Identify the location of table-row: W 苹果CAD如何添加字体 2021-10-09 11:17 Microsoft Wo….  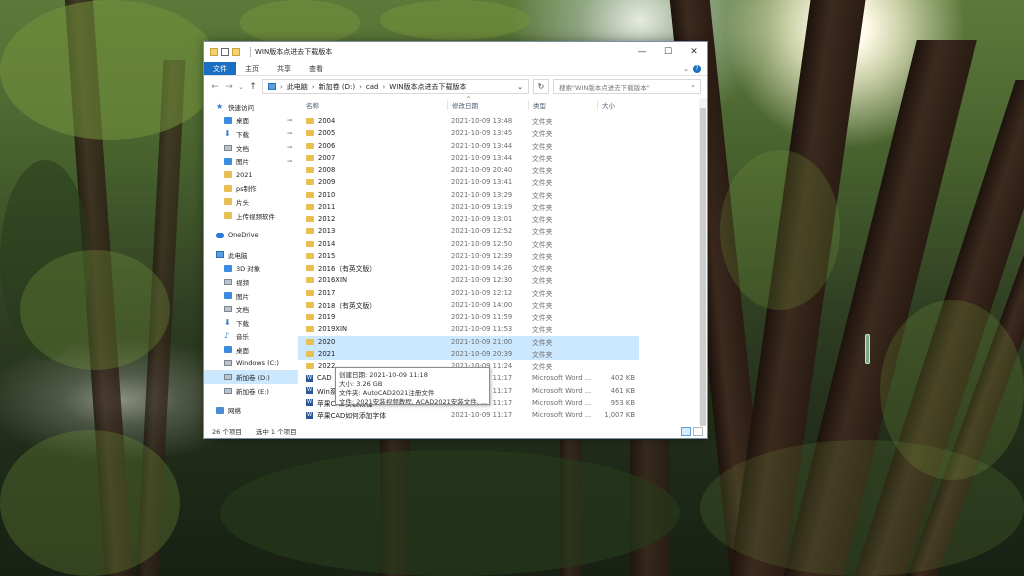
(468, 415).